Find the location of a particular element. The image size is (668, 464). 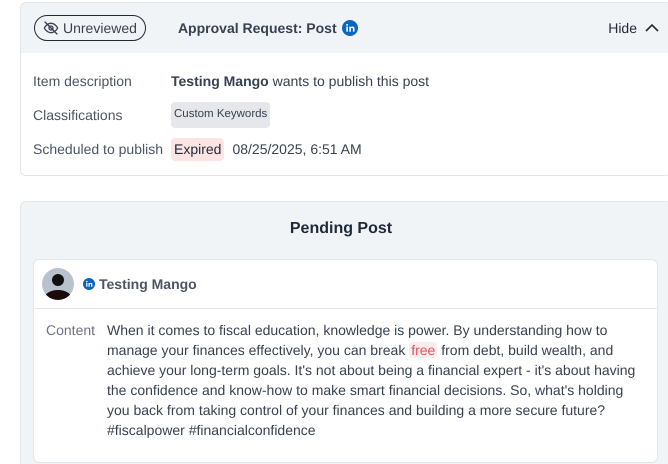

request-title: Approval Request: Post is located at coordinates (257, 28).